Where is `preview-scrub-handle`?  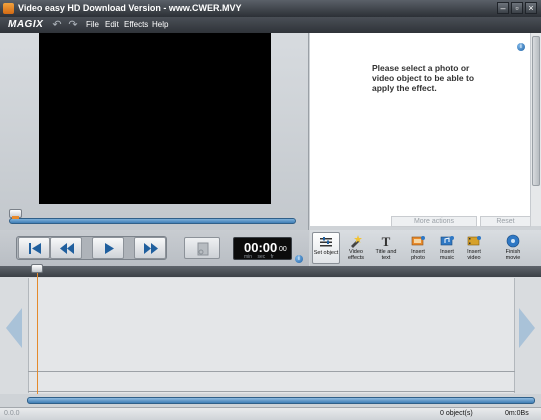
preview-scrub-handle is located at coordinates (15, 214).